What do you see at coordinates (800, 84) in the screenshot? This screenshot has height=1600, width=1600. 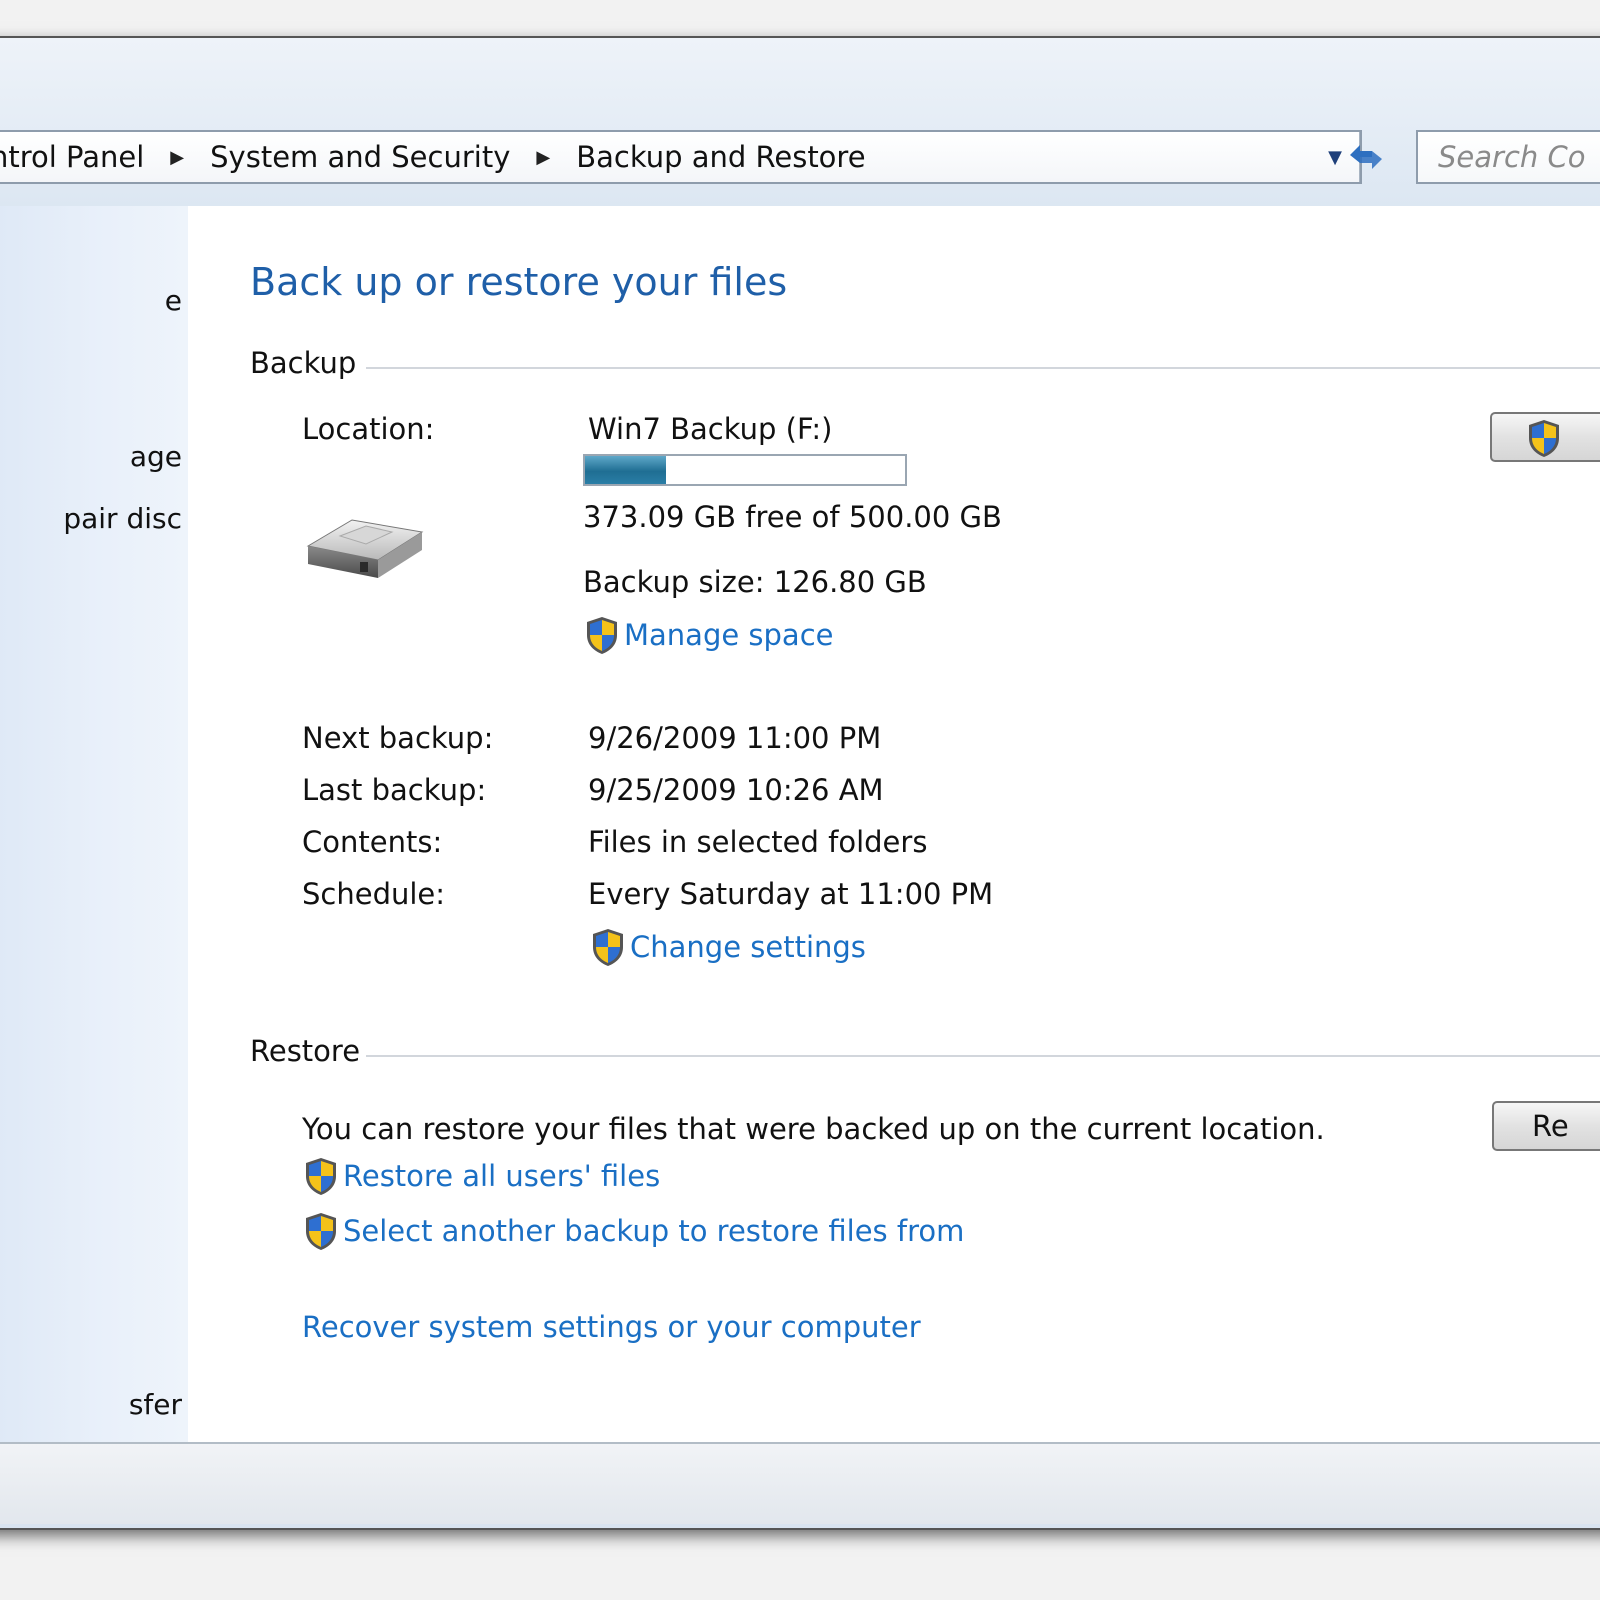 I see `title-bar` at bounding box center [800, 84].